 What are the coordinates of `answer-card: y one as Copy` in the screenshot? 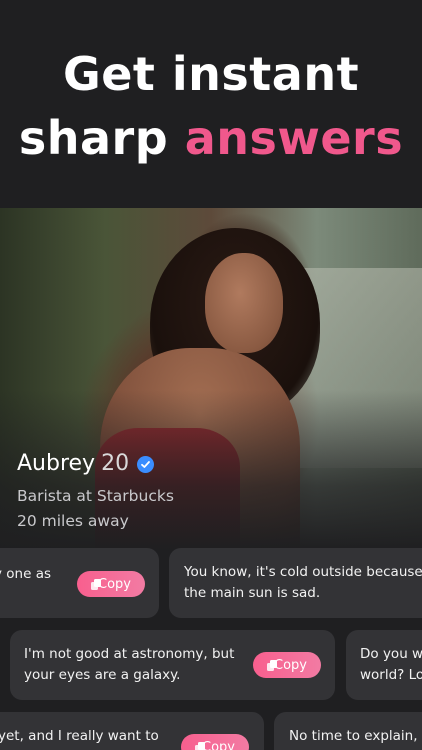 It's located at (79, 583).